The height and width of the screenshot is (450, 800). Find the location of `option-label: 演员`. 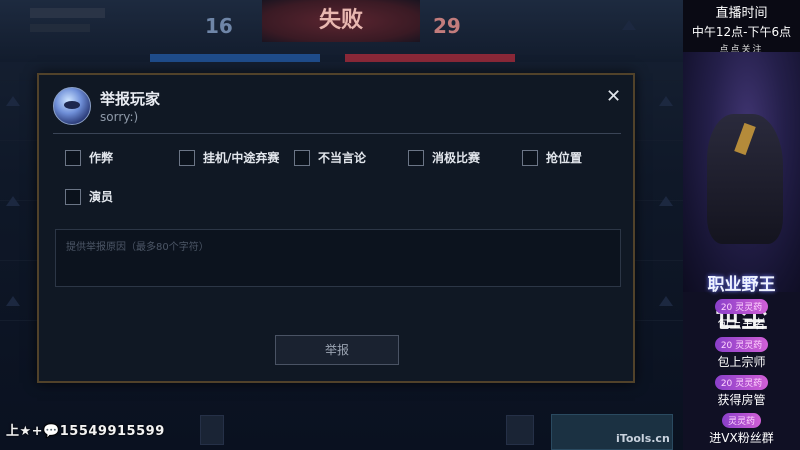

option-label: 演员 is located at coordinates (101, 197).